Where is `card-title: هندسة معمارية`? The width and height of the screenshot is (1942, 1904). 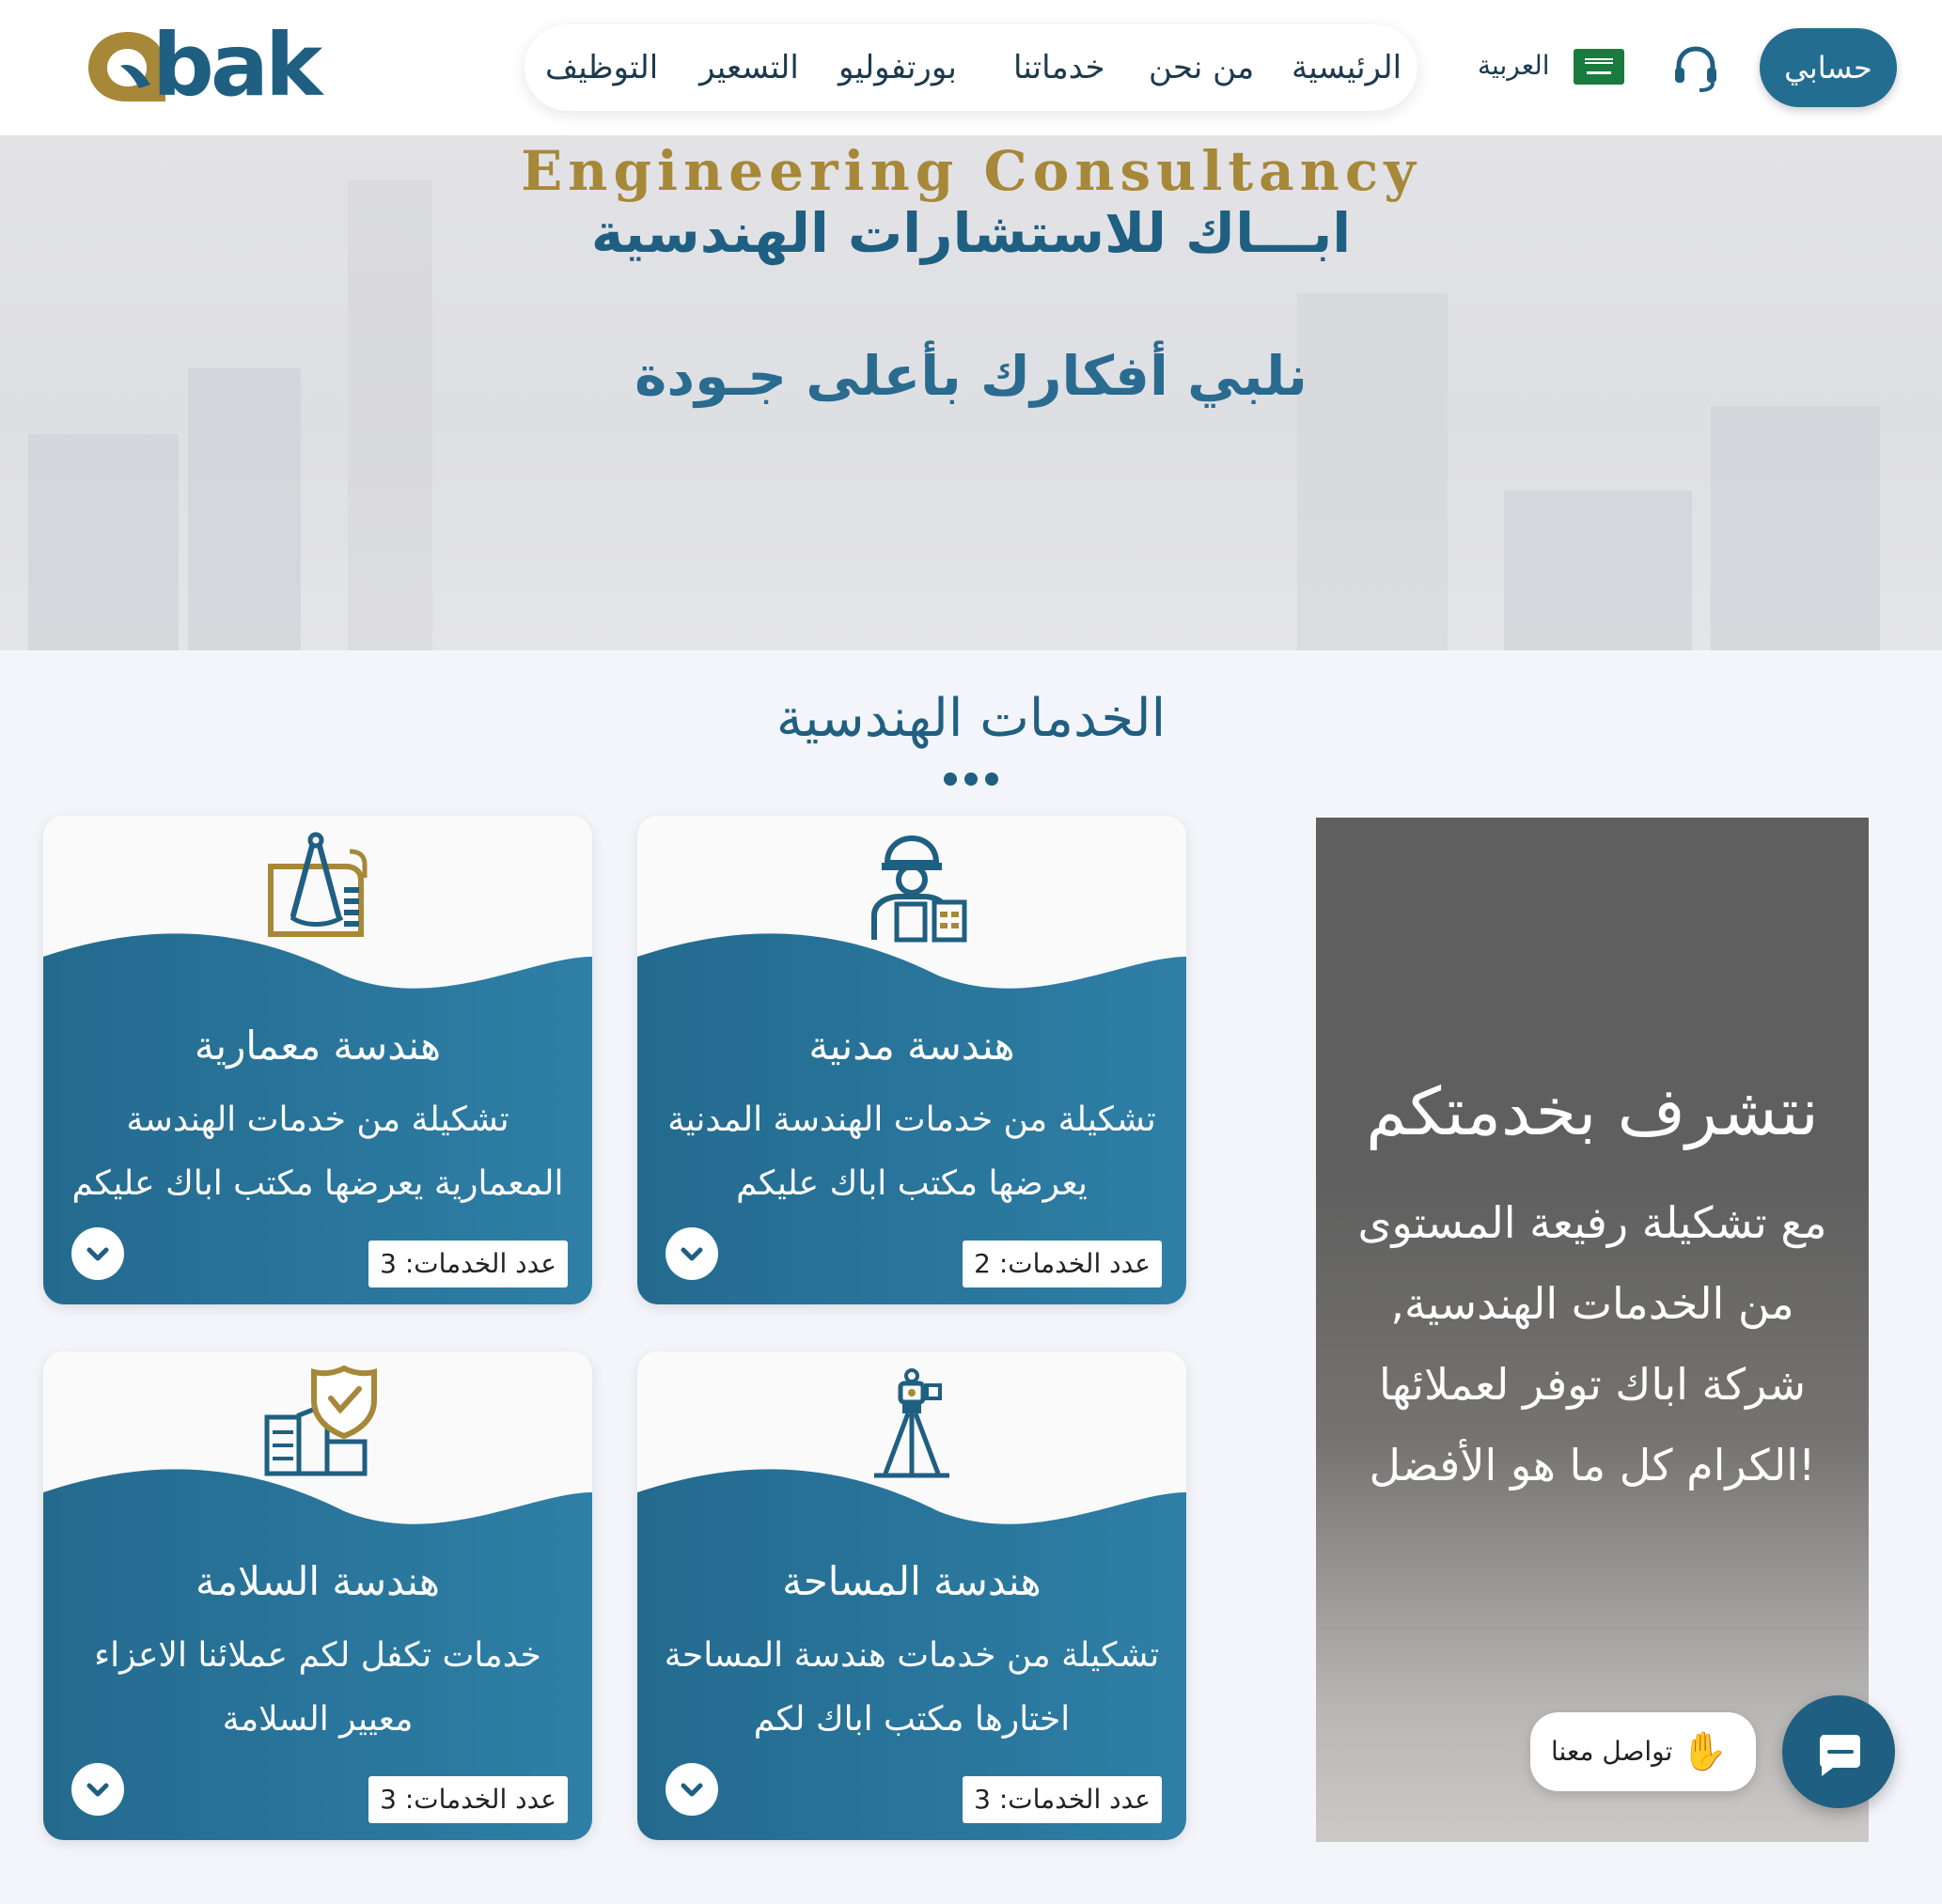
card-title: هندسة معمارية is located at coordinates (318, 1045).